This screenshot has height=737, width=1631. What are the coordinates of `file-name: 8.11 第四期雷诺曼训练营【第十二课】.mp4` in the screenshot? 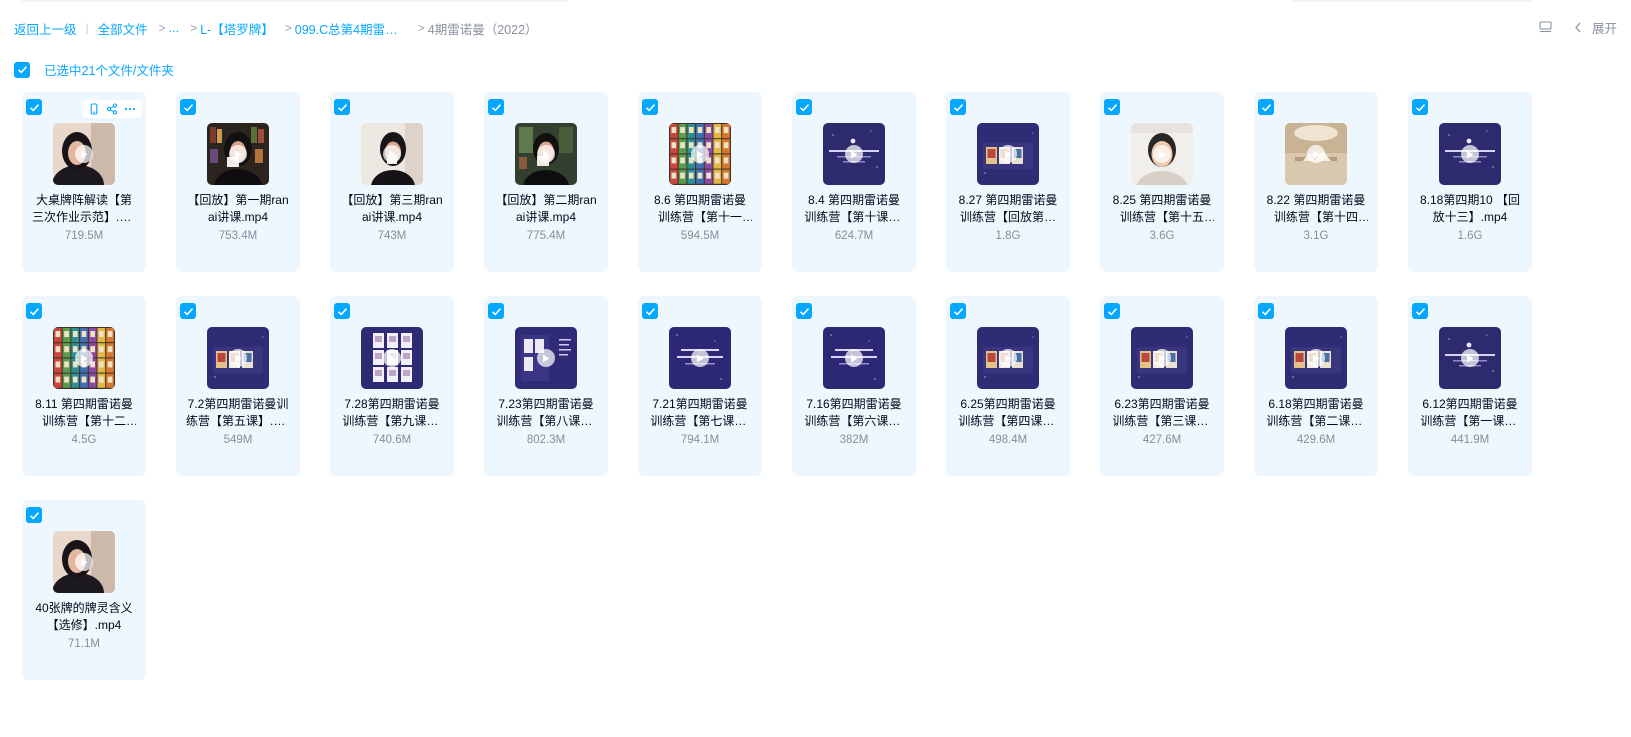 It's located at (84, 413).